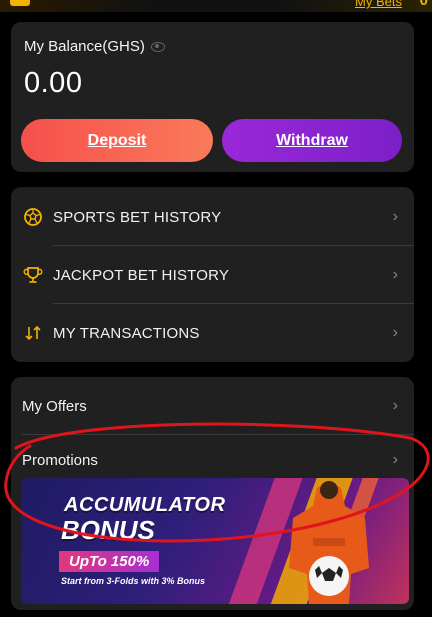 The height and width of the screenshot is (617, 432). What do you see at coordinates (133, 581) in the screenshot?
I see `banner-subtext: Start from 3-Folds with 3% Bonus` at bounding box center [133, 581].